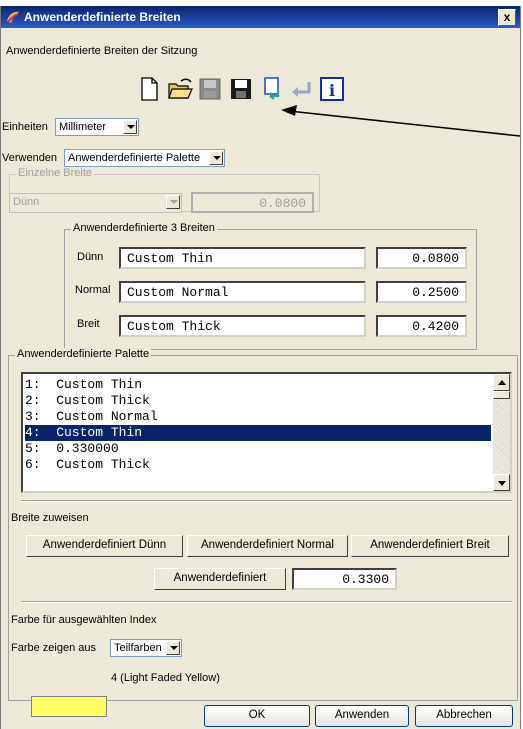 This screenshot has width=523, height=729. Describe the element at coordinates (134, 158) in the screenshot. I see `use-value: Anwenderdefinierte Palette` at that location.